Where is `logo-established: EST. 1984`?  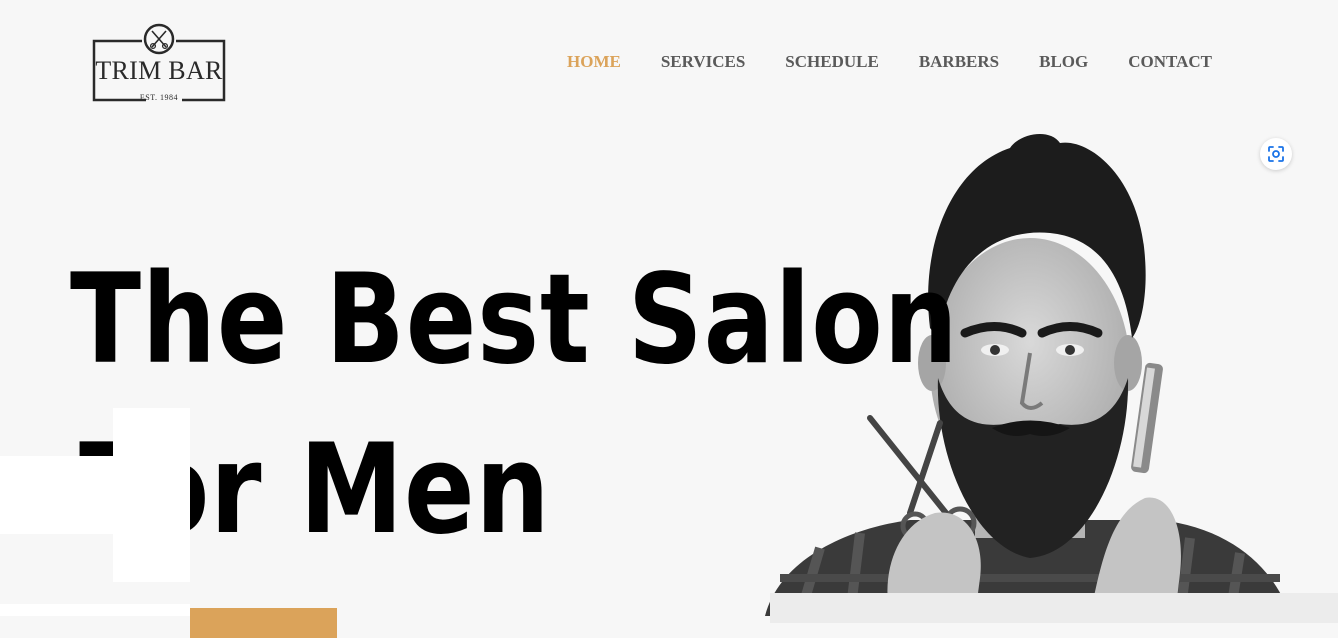 logo-established: EST. 1984 is located at coordinates (159, 97).